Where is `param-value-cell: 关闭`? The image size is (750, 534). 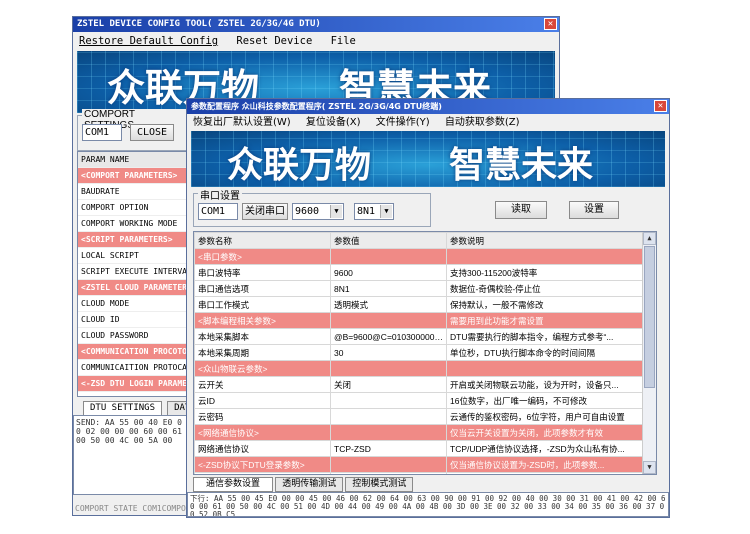
param-value-cell: 关闭 is located at coordinates (388, 384).